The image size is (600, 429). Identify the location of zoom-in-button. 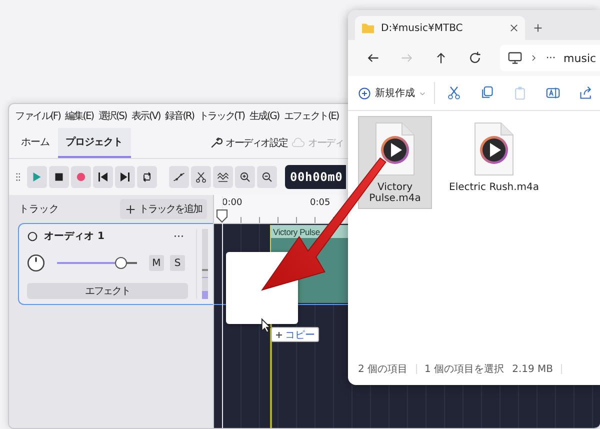
(245, 177).